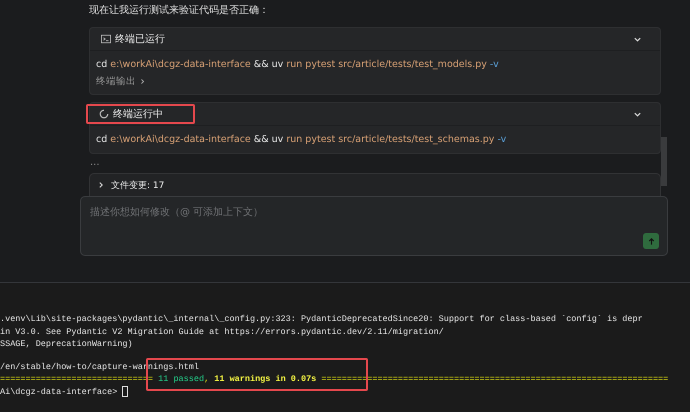 The height and width of the screenshot is (412, 690). What do you see at coordinates (302, 140) in the screenshot?
I see `command-text: cd e:\workAi\dcgz-data-interface && uv run pytest src/article/tests/test_schemas.py -v` at bounding box center [302, 140].